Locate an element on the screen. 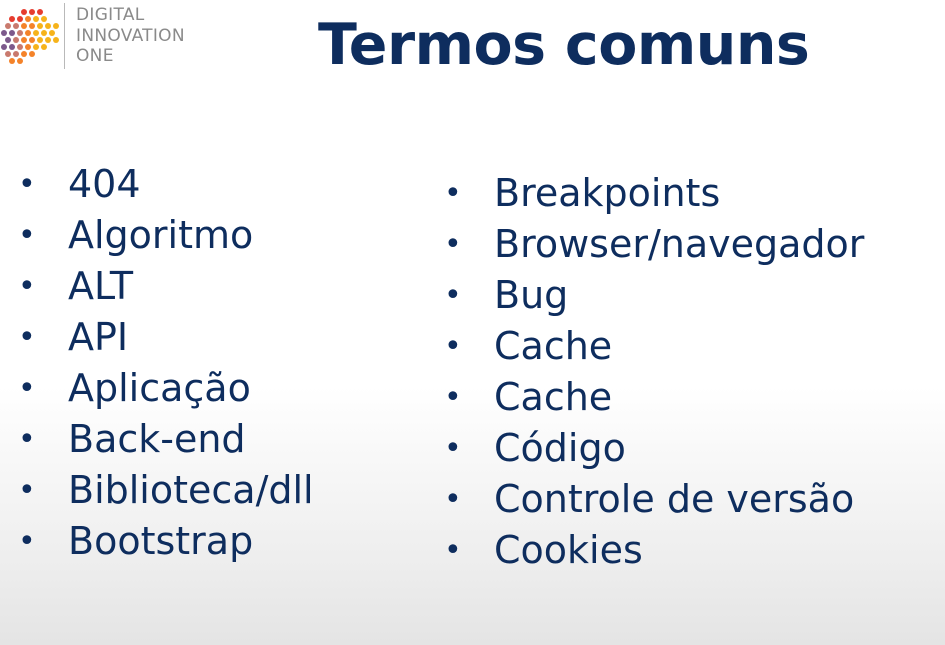 The height and width of the screenshot is (645, 945). term-item: • 404 is located at coordinates (157, 184).